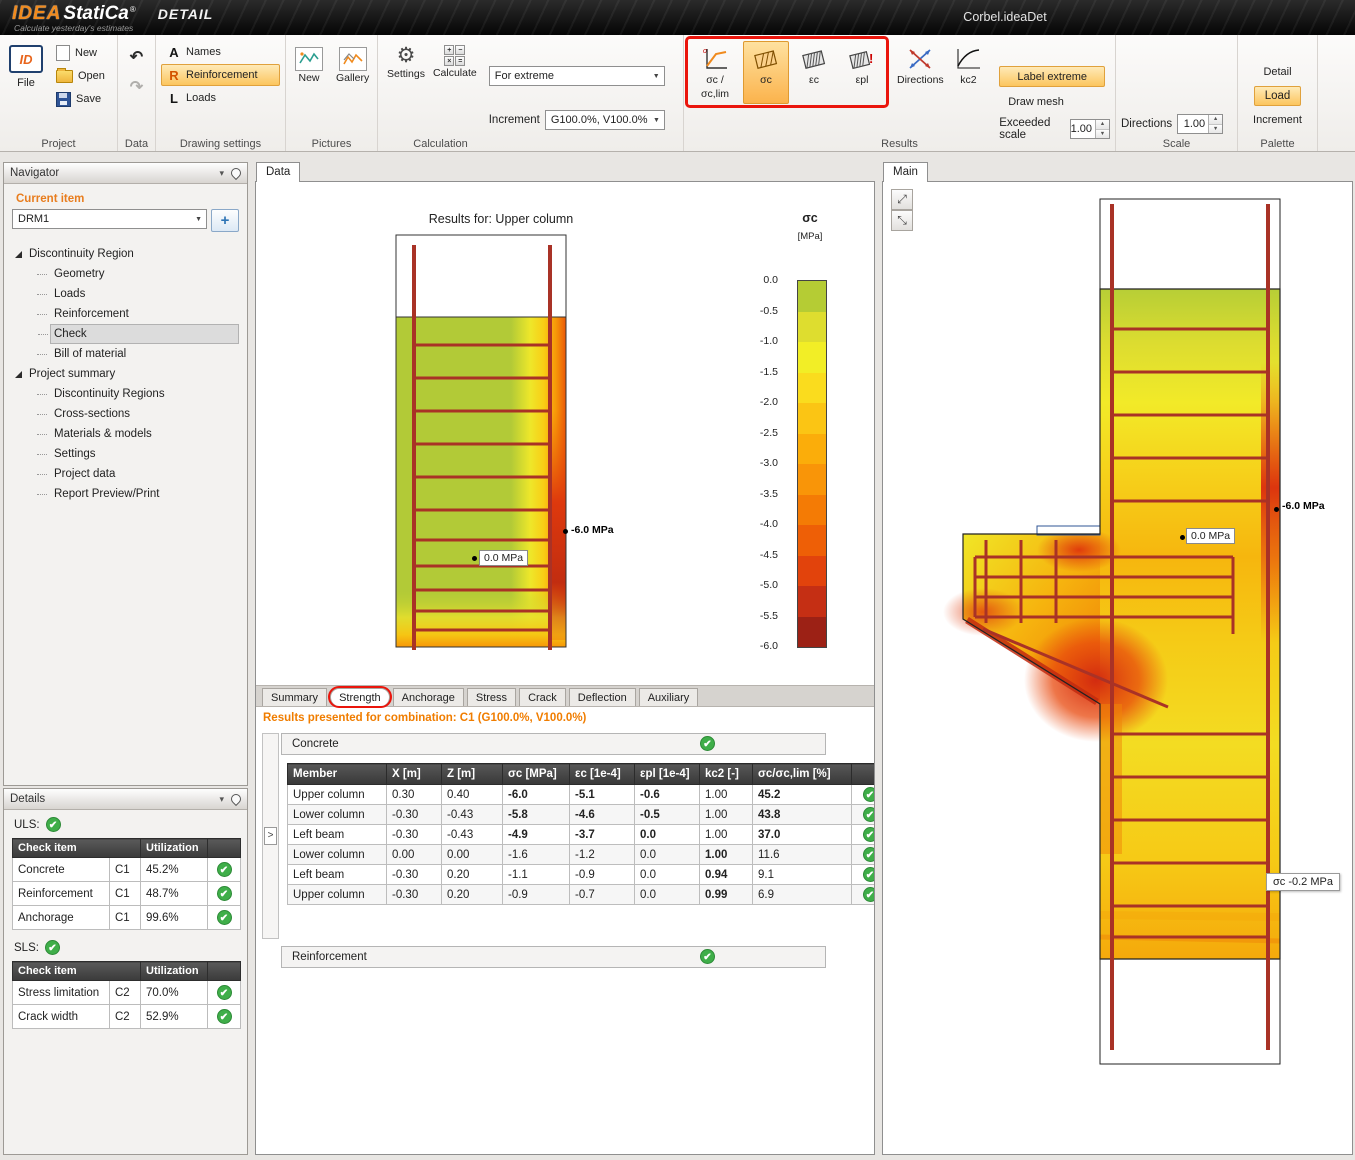  What do you see at coordinates (270, 836) in the screenshot?
I see `table-expander: >` at bounding box center [270, 836].